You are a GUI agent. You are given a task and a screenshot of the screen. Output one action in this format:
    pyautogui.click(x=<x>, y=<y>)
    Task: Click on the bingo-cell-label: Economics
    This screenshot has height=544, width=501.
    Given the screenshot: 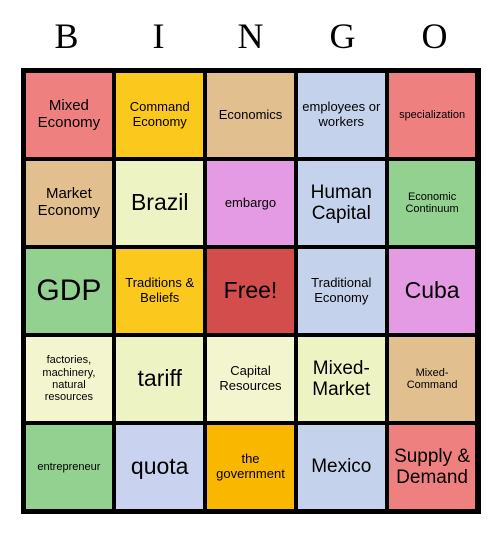 What is the action you would take?
    pyautogui.click(x=250, y=114)
    